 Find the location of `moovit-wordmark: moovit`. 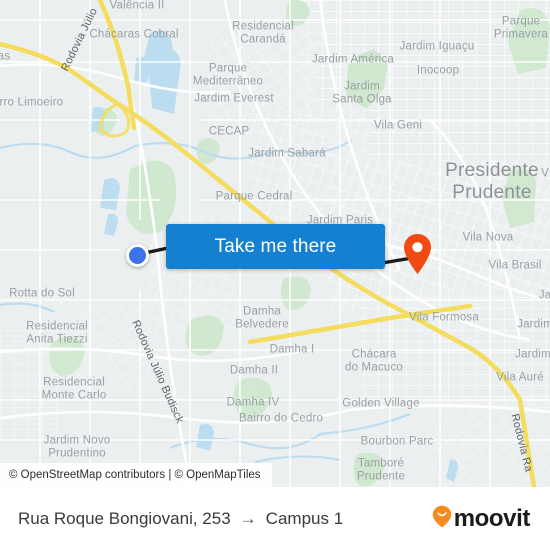

moovit-wordmark: moovit is located at coordinates (492, 518).